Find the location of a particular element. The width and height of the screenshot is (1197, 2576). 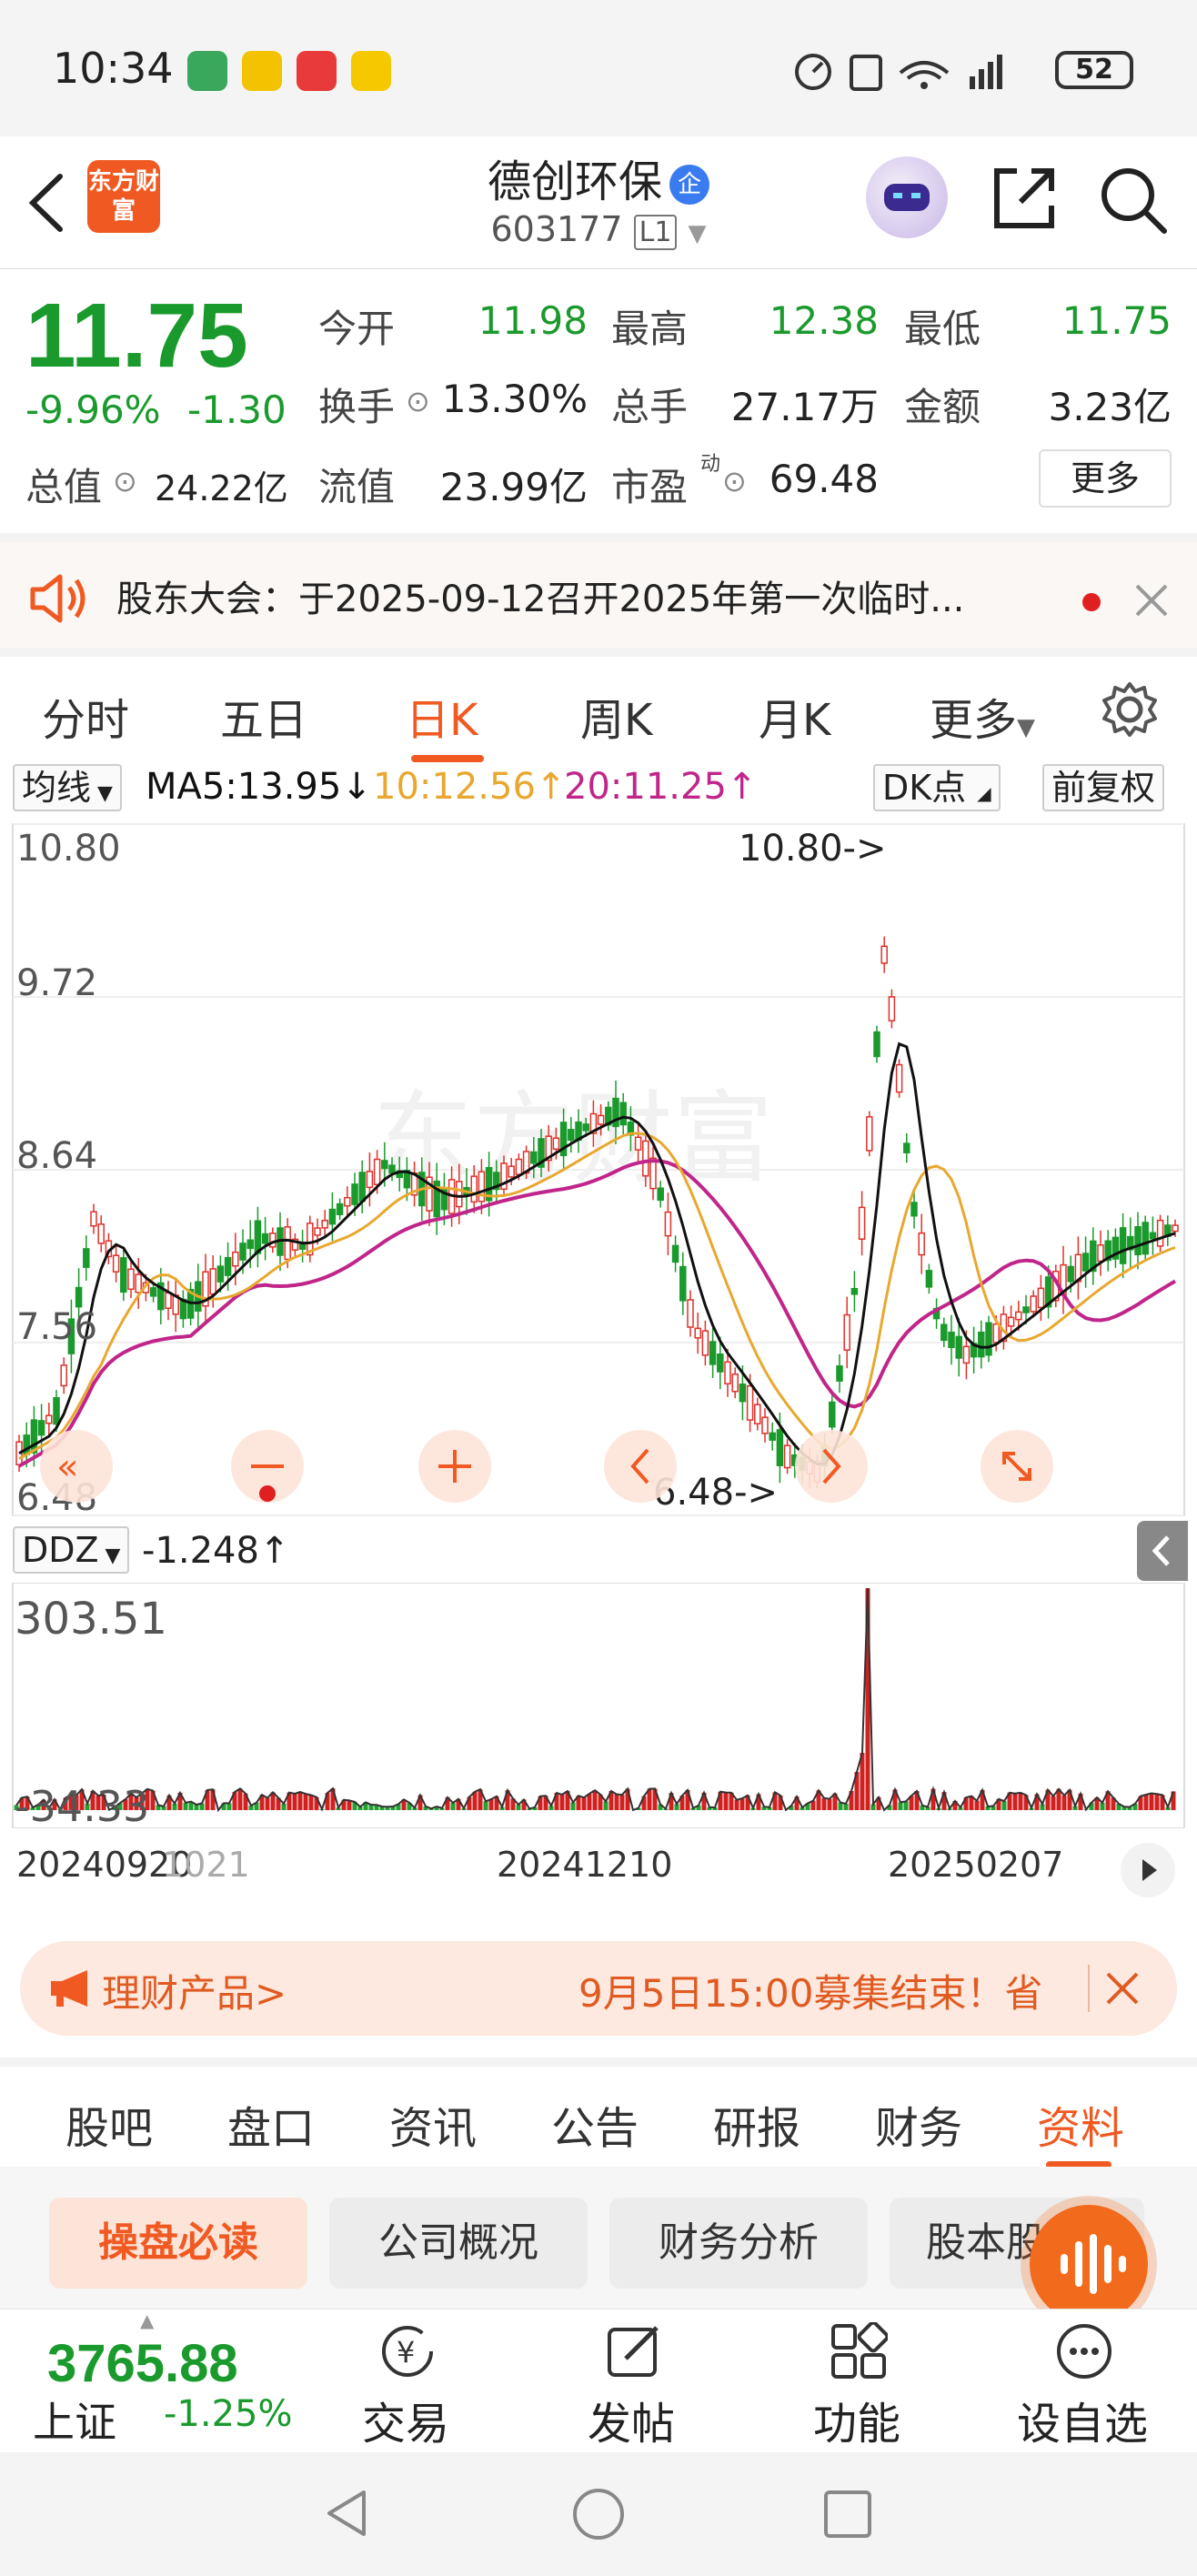

settings-gear-icon is located at coordinates (1130, 709).